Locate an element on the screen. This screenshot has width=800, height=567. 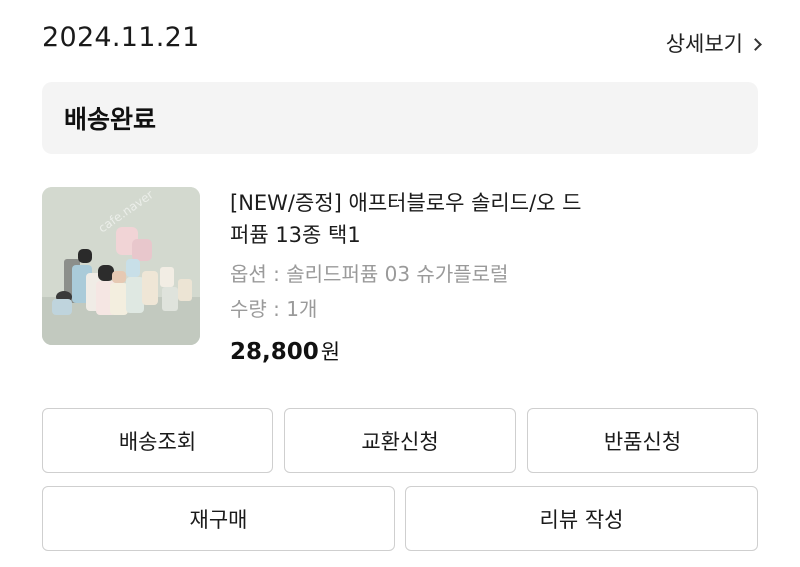
reorder-button: 재구매 is located at coordinates (218, 518).